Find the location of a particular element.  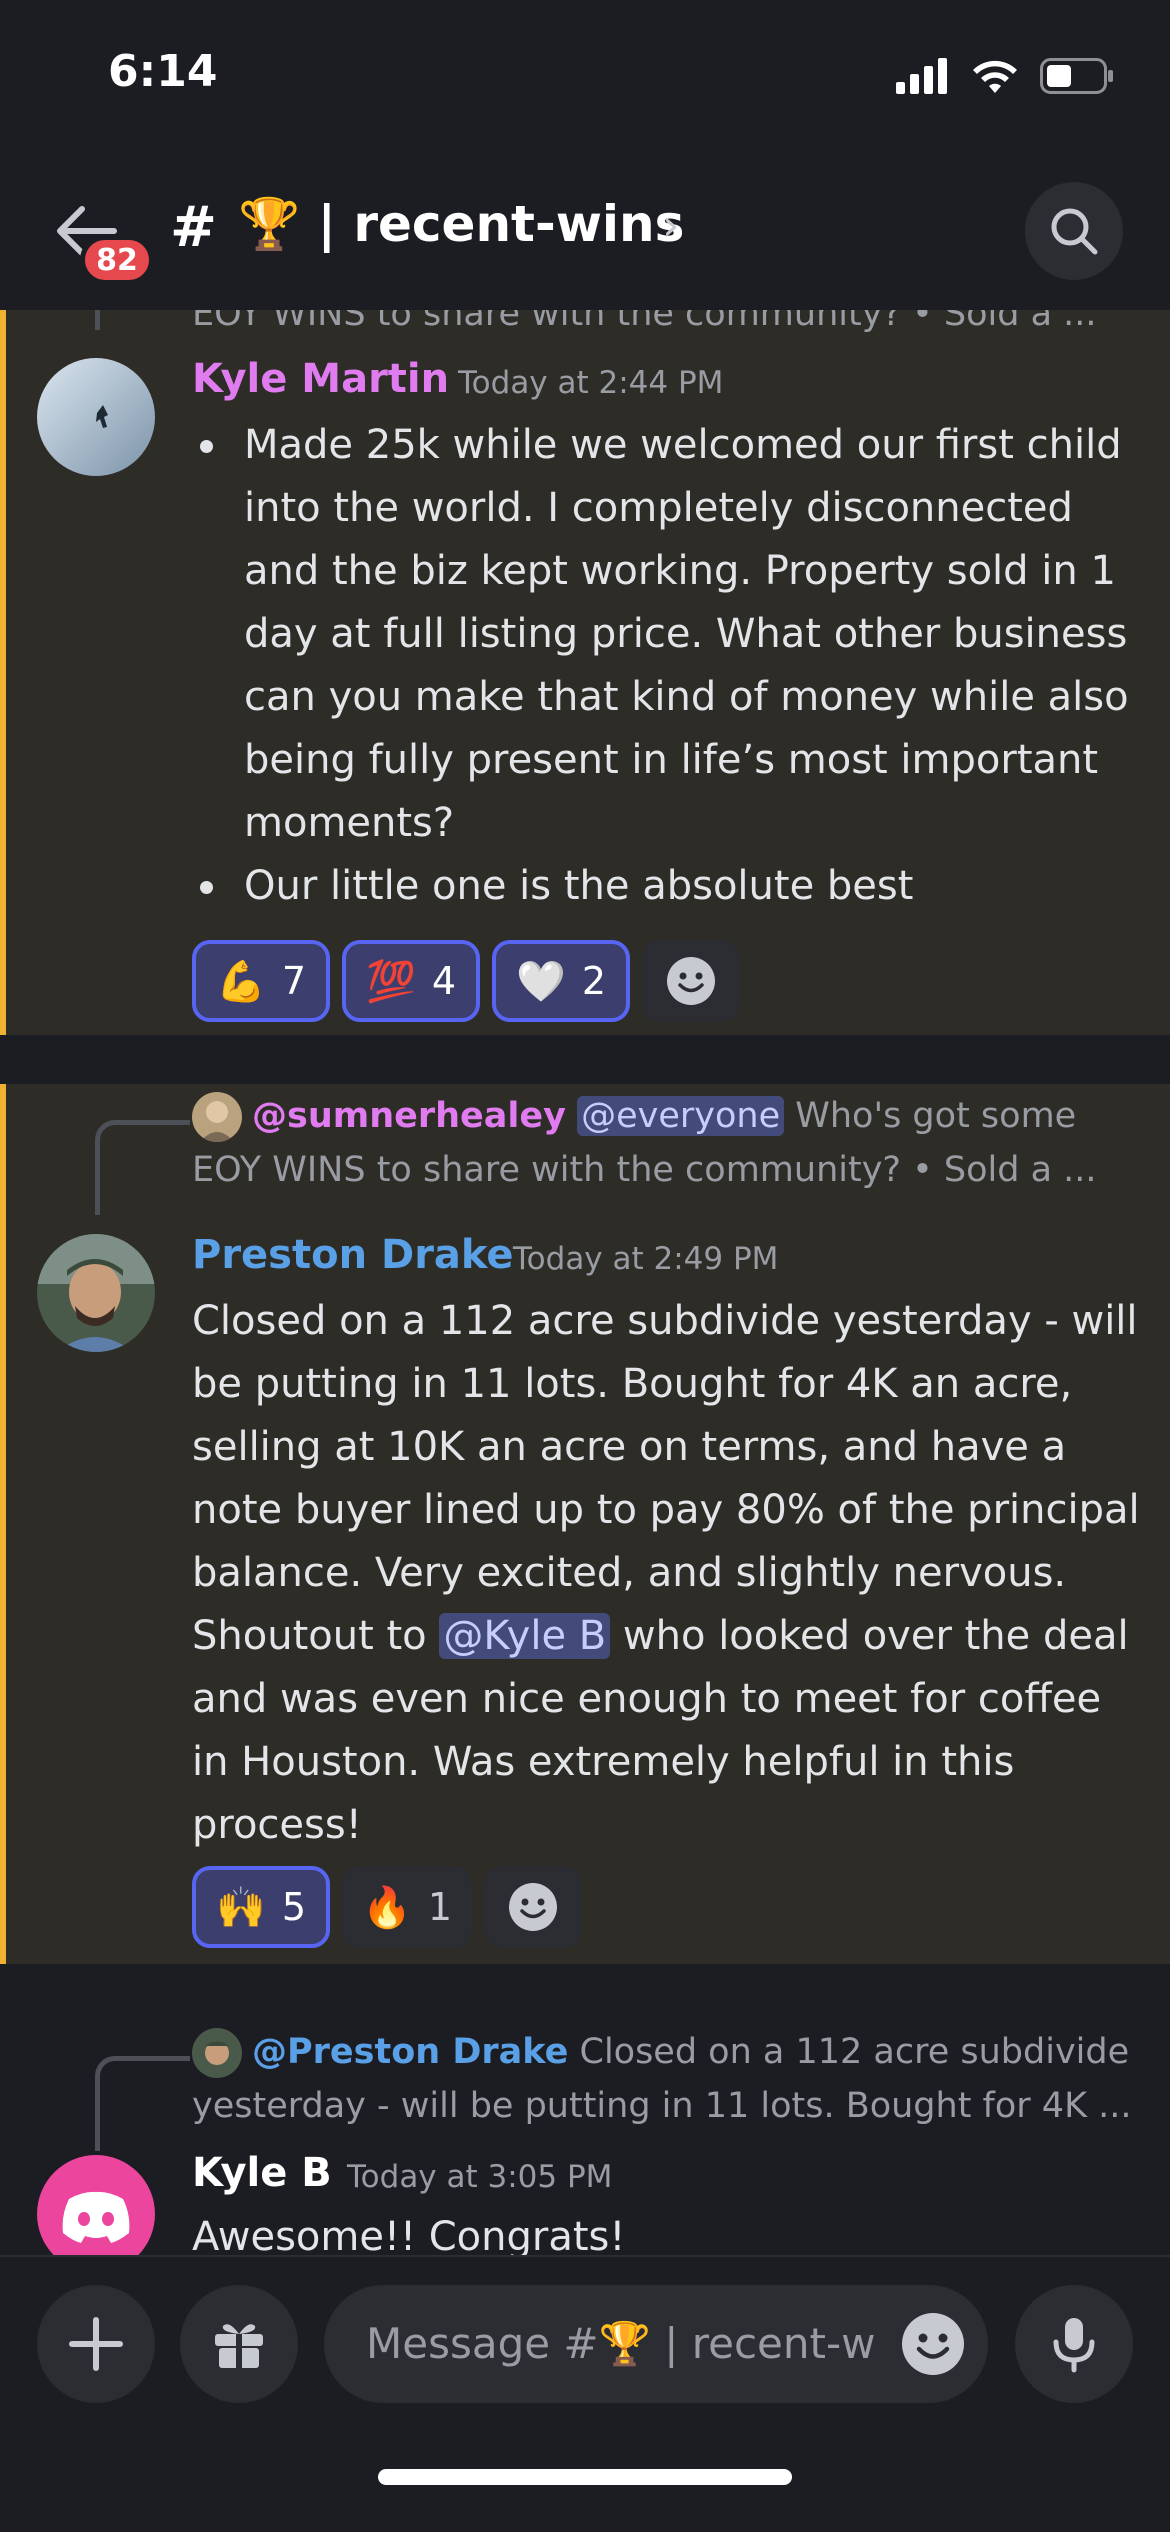

reaction-hundred-points: 💯 4 is located at coordinates (411, 981).